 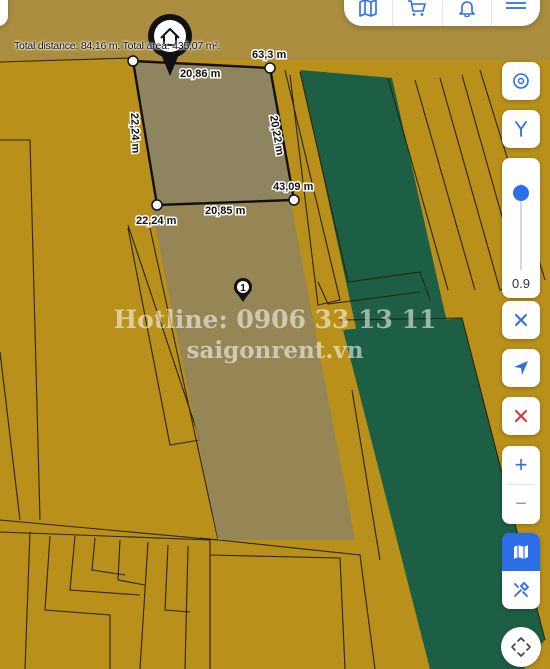 I want to click on zoom-in-label: +, so click(x=521, y=464).